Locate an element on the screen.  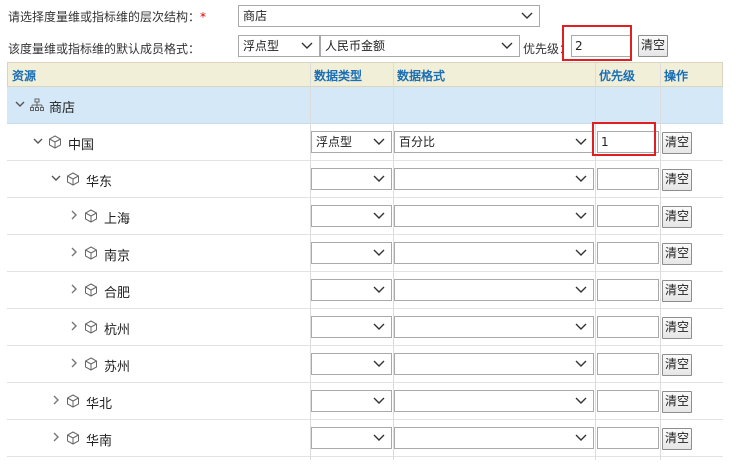
member-name: 合肥 is located at coordinates (117, 293).